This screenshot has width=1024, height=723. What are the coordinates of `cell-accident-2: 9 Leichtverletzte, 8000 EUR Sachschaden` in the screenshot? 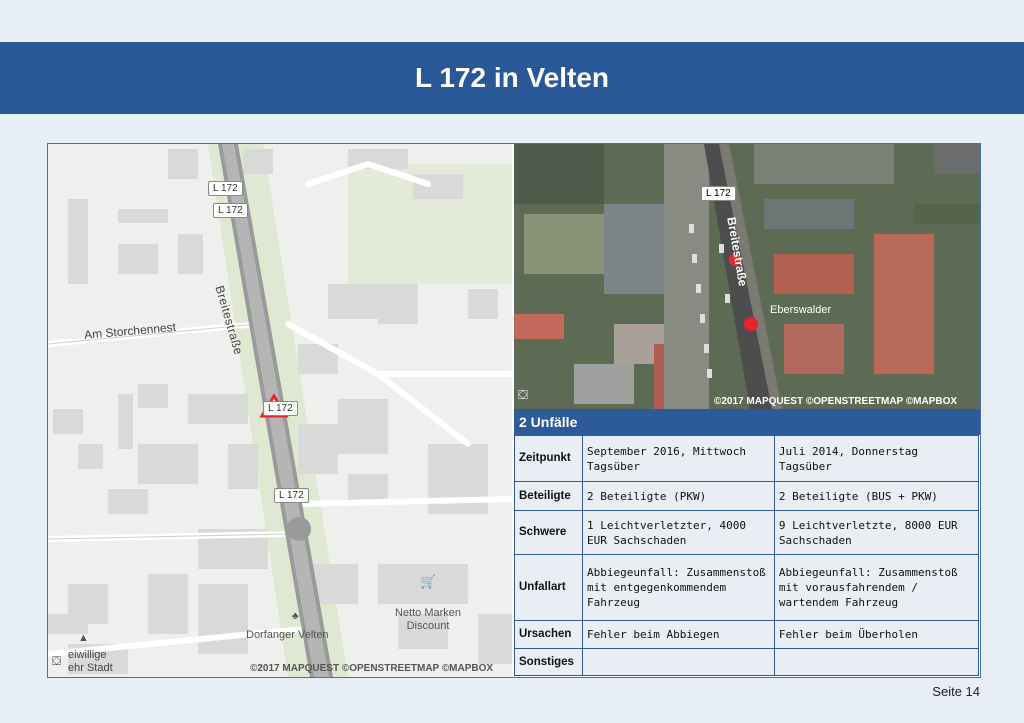 It's located at (876, 532).